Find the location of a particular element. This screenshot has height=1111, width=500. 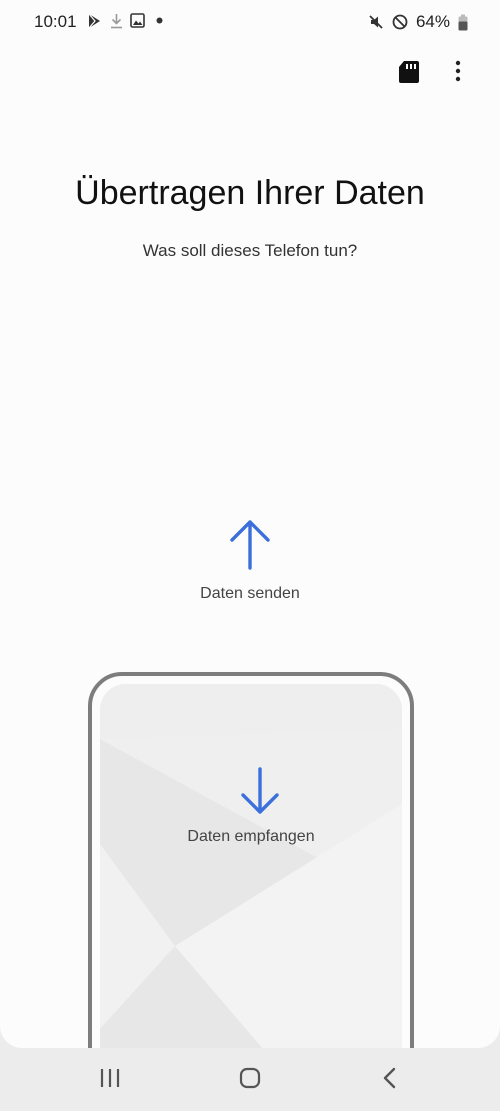

home-icon is located at coordinates (250, 1078).